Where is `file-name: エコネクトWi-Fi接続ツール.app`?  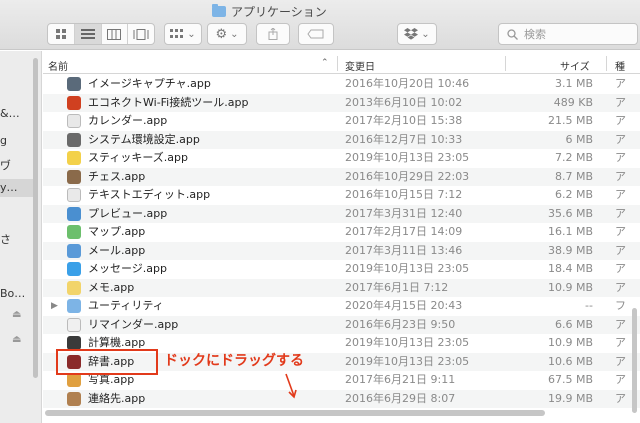
file-name: エコネクトWi-Fi接続ツール.app is located at coordinates (168, 102).